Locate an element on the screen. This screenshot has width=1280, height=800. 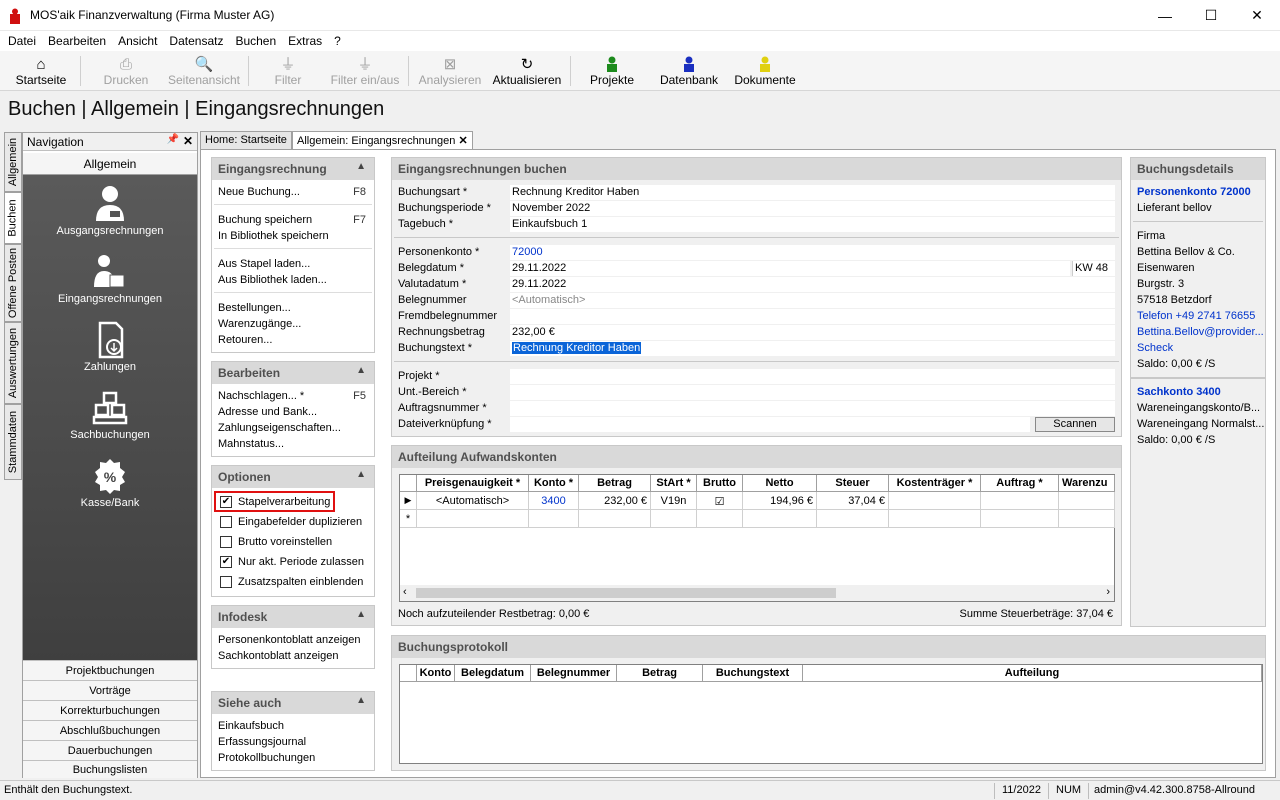
einkaufsbuch-link: Einkaufsbuch is located at coordinates (251, 726).